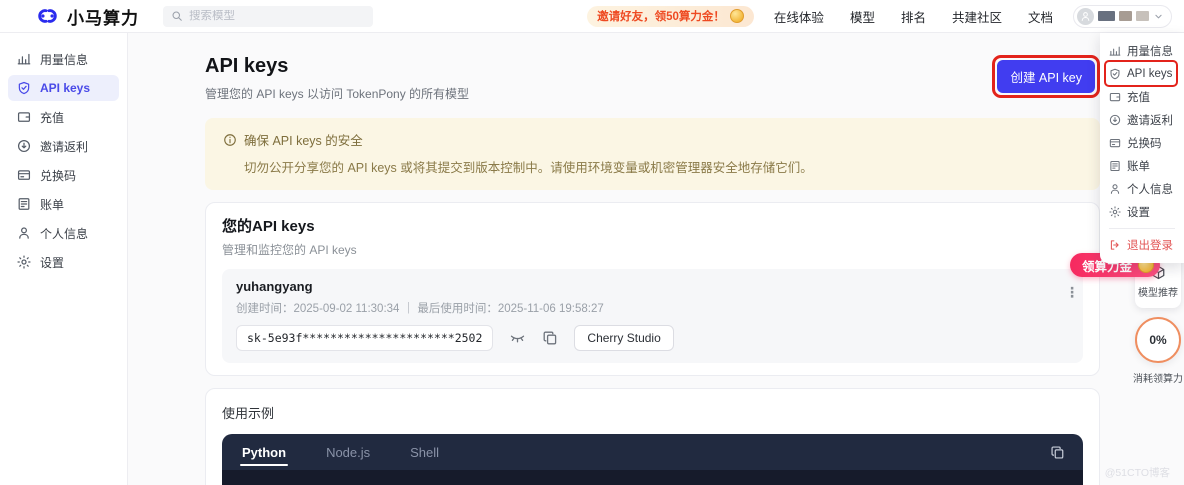 The image size is (1184, 485). What do you see at coordinates (1122, 16) in the screenshot?
I see `user-menu-trigger` at bounding box center [1122, 16].